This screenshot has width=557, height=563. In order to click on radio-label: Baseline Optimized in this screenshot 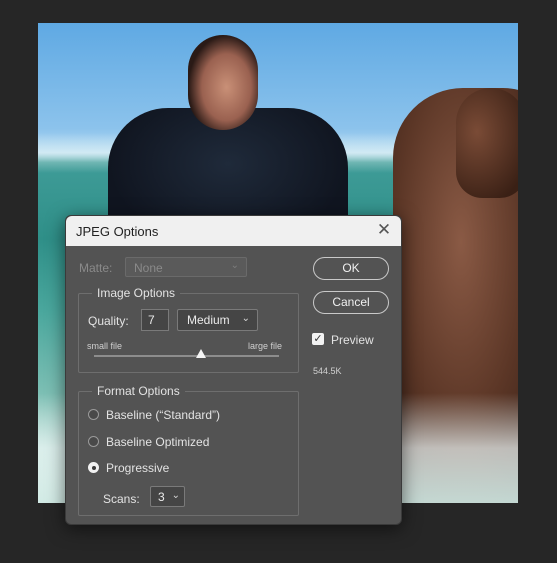, I will do `click(158, 442)`.